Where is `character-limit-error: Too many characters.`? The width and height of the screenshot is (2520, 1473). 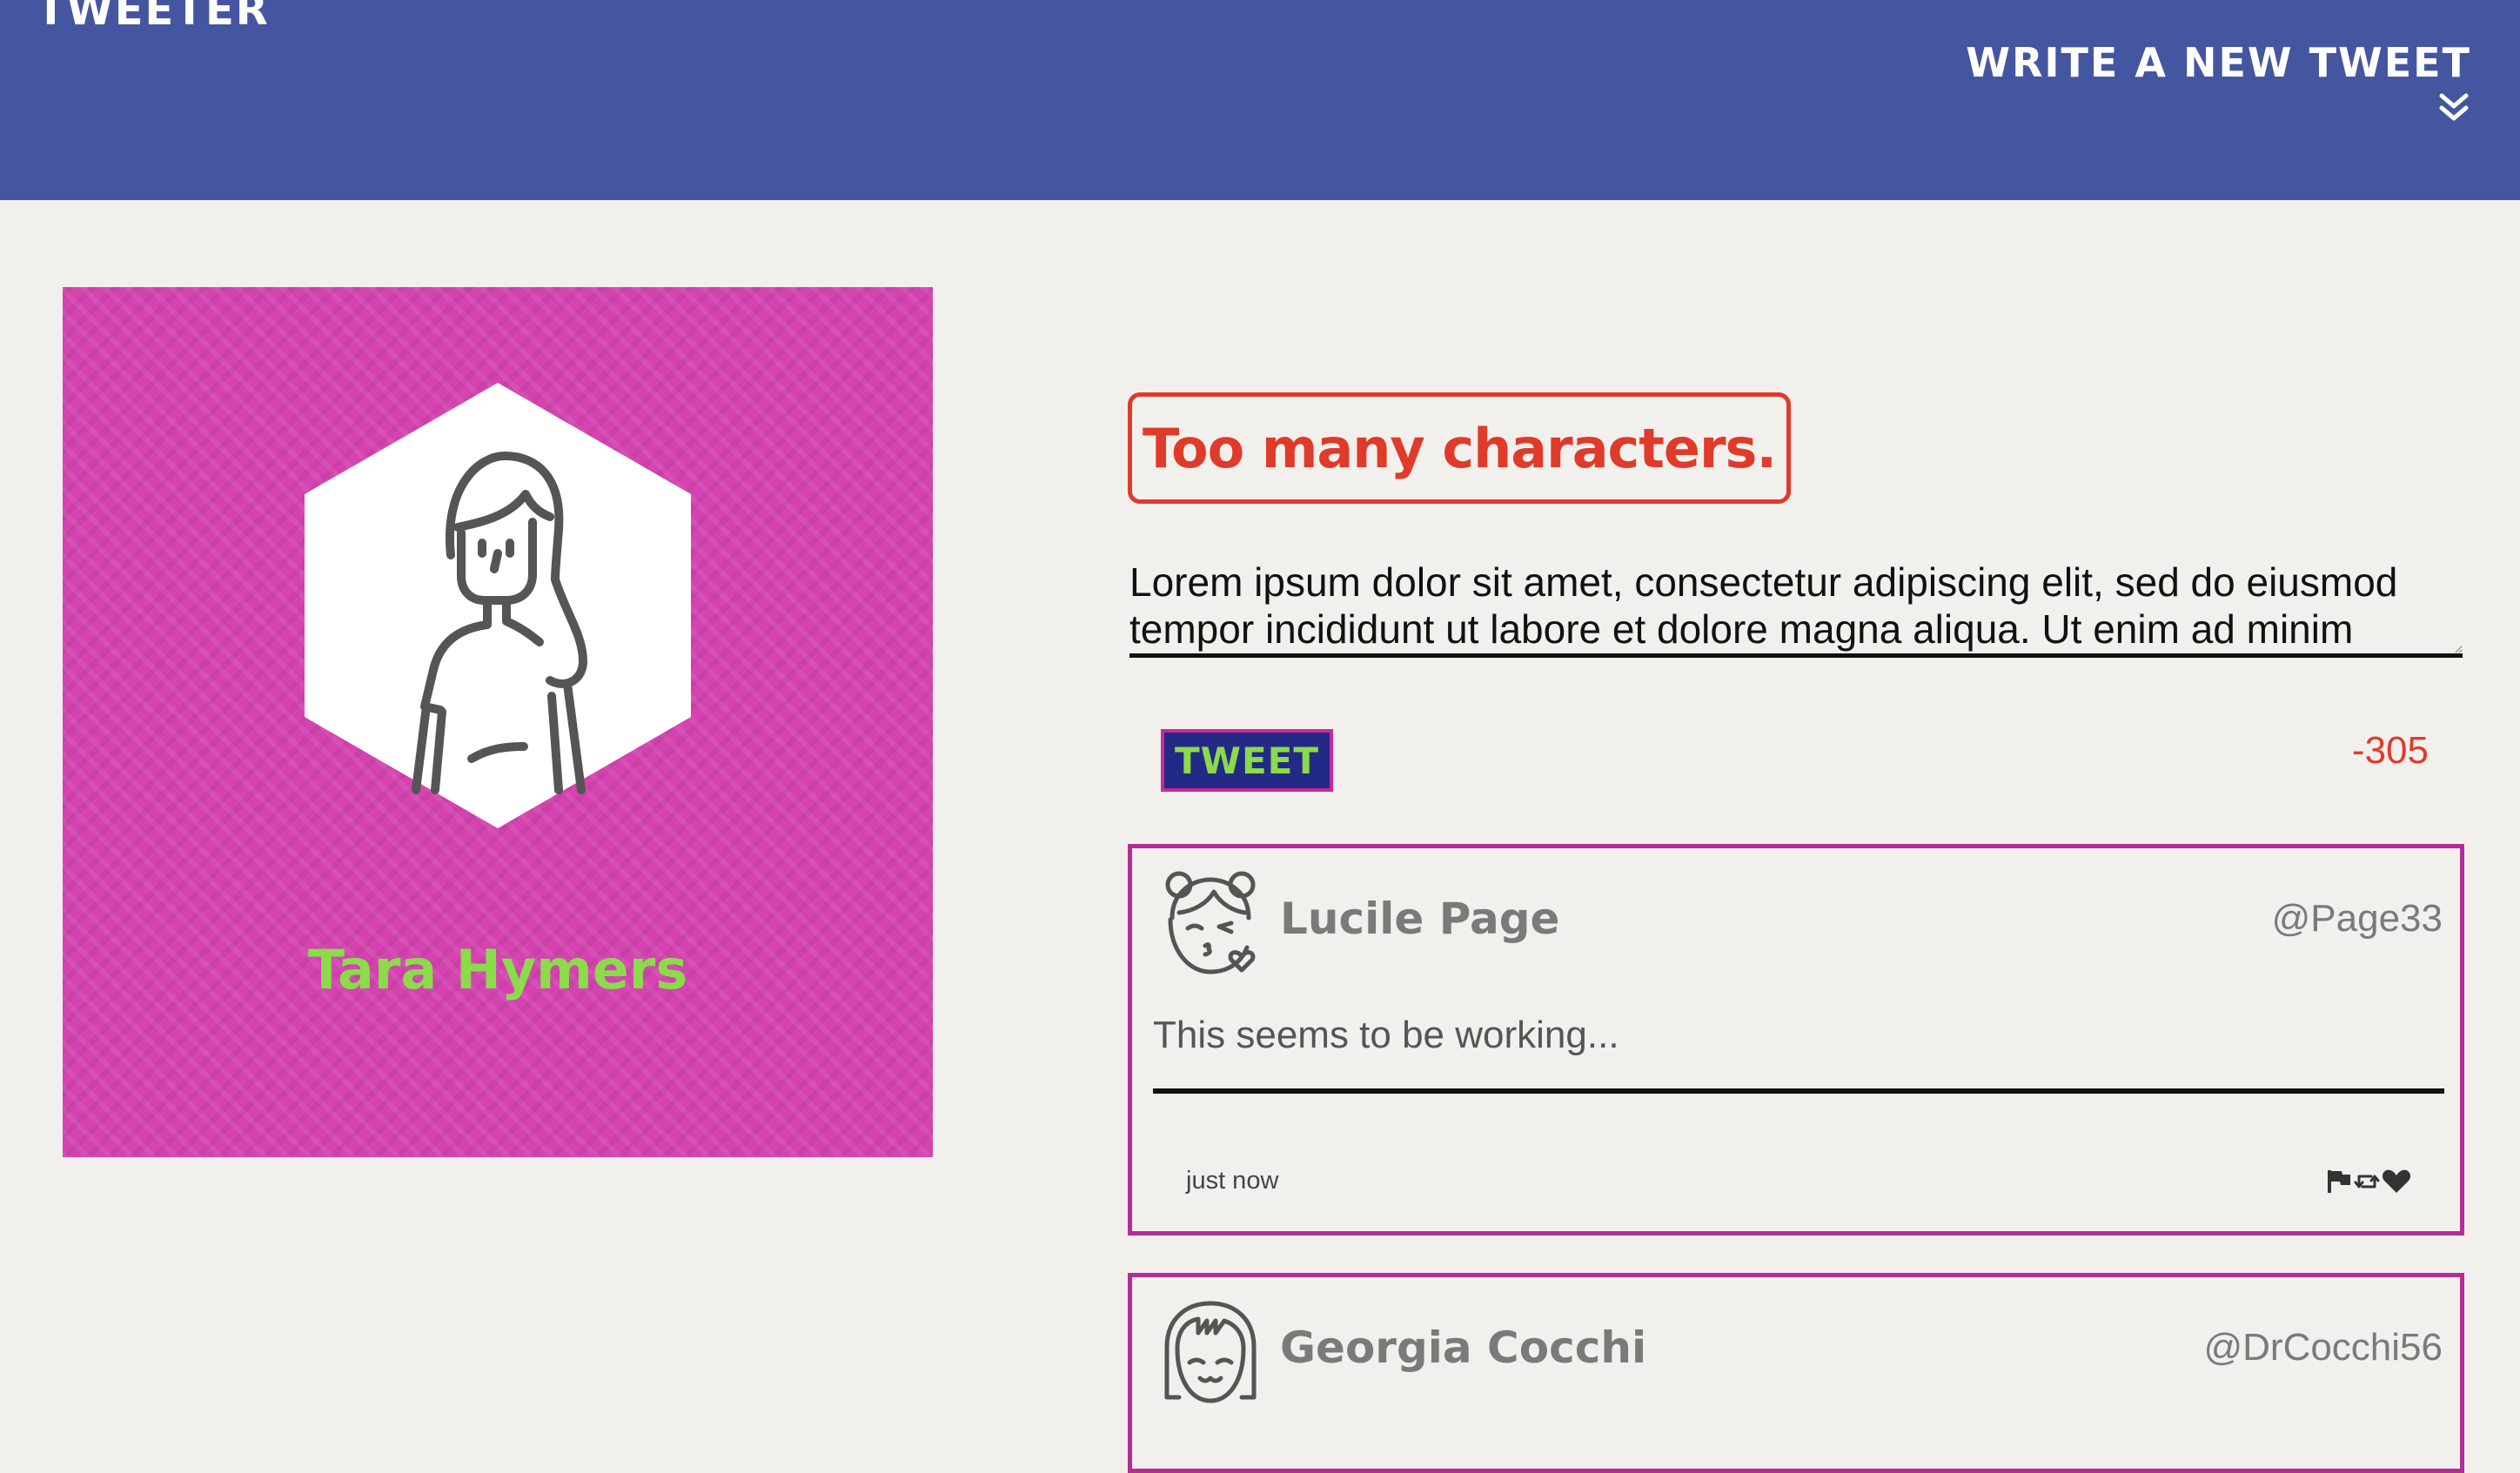
character-limit-error: Too many characters. is located at coordinates (1459, 448).